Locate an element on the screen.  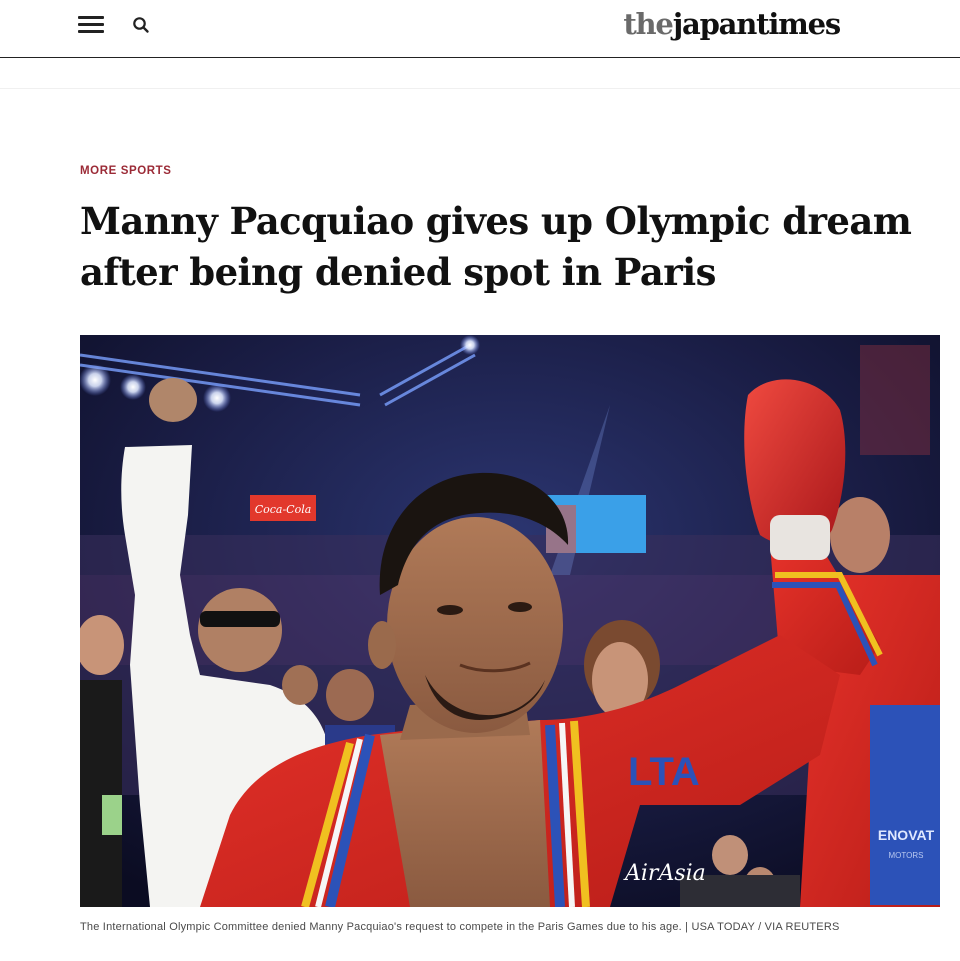
hamburger-menu-icon is located at coordinates (91, 25).